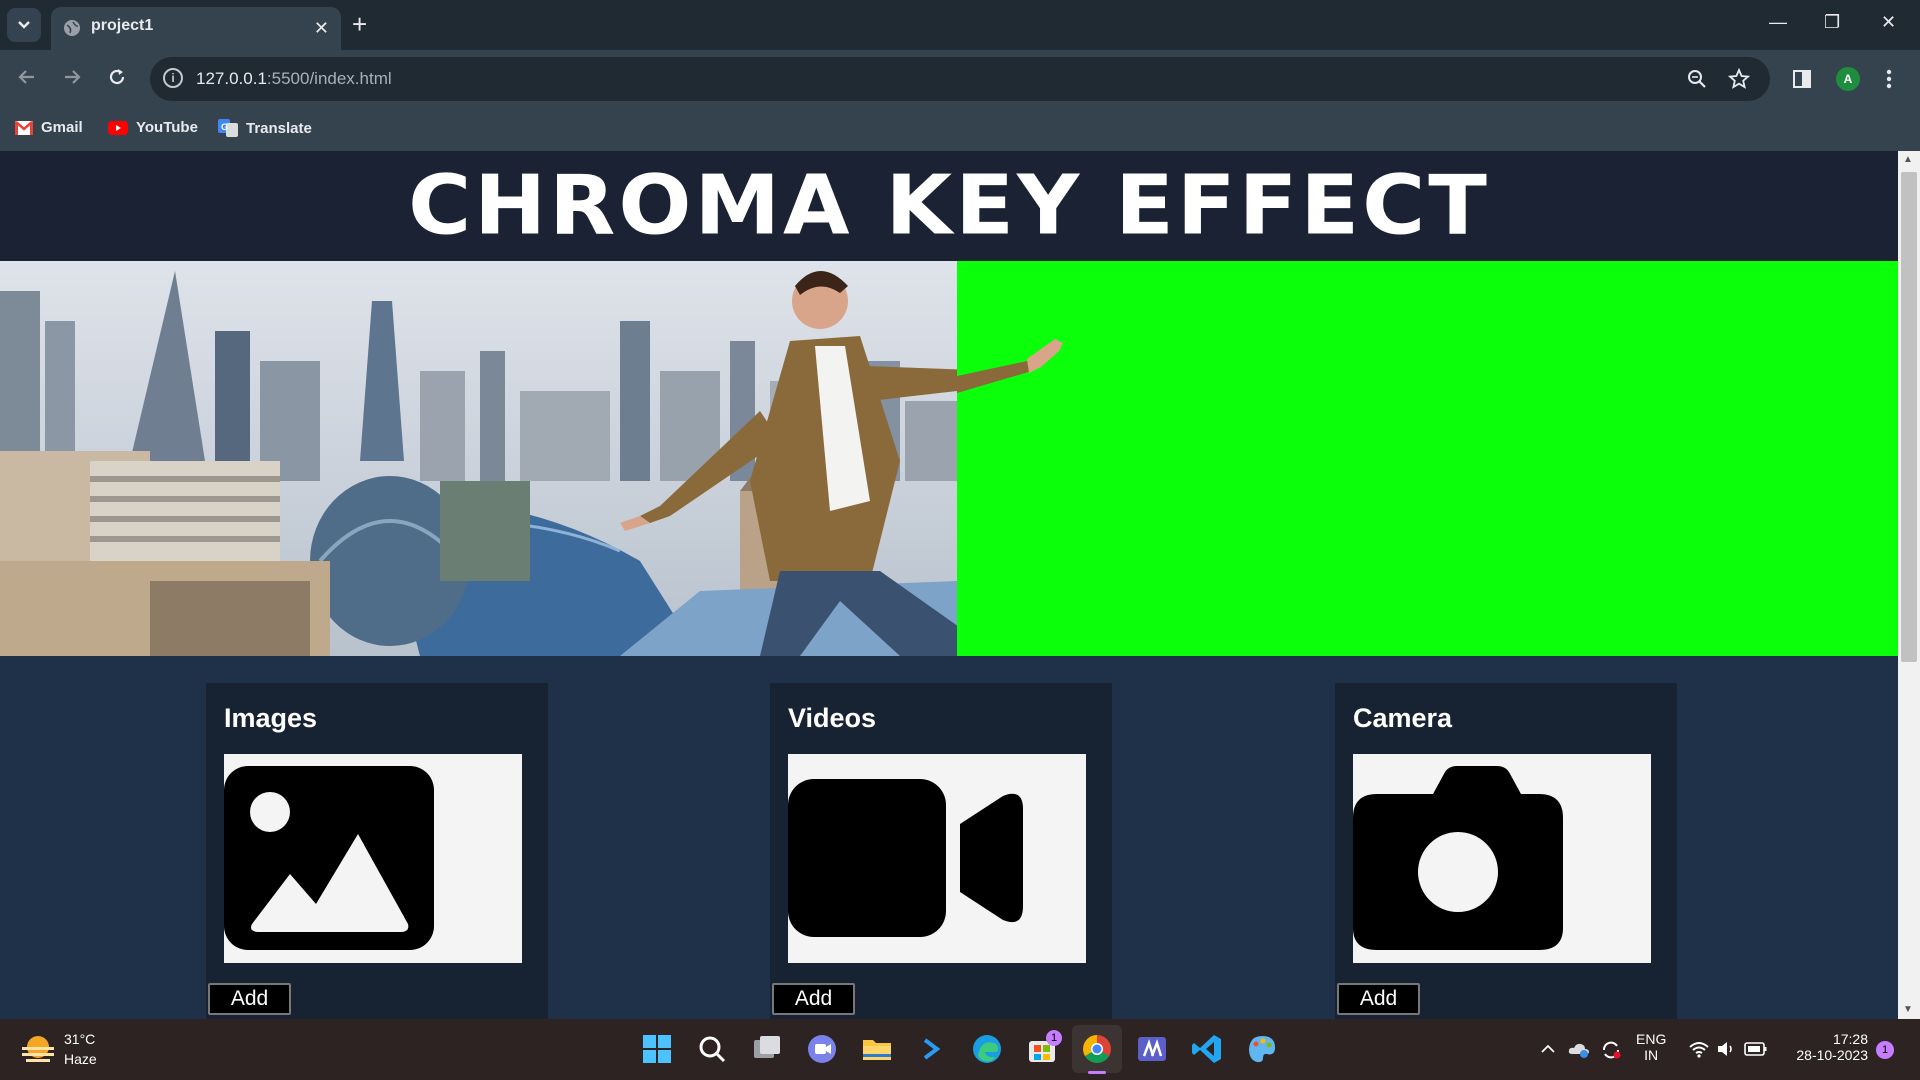 Image resolution: width=1920 pixels, height=1080 pixels. What do you see at coordinates (1699, 1049) in the screenshot?
I see `wifi-icon` at bounding box center [1699, 1049].